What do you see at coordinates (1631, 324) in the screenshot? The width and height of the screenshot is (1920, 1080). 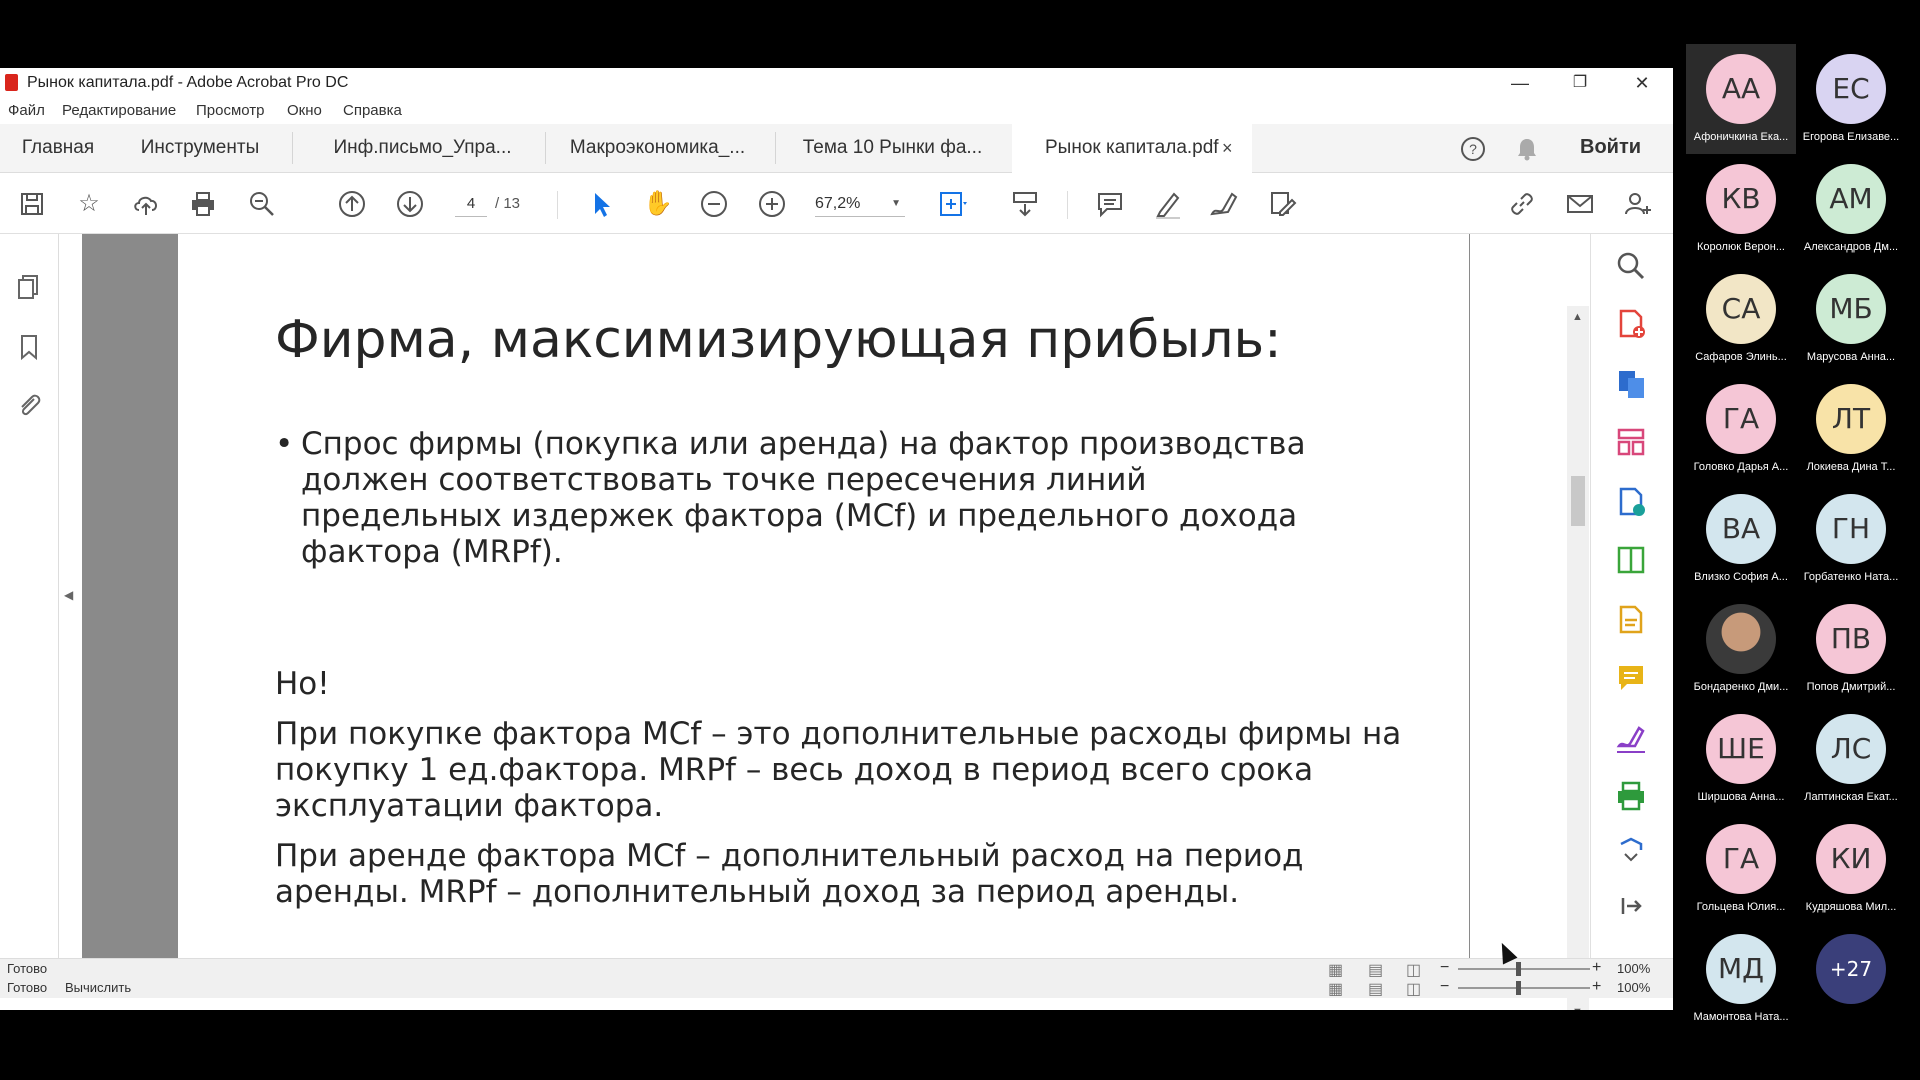 I see `create-pdf-icon` at bounding box center [1631, 324].